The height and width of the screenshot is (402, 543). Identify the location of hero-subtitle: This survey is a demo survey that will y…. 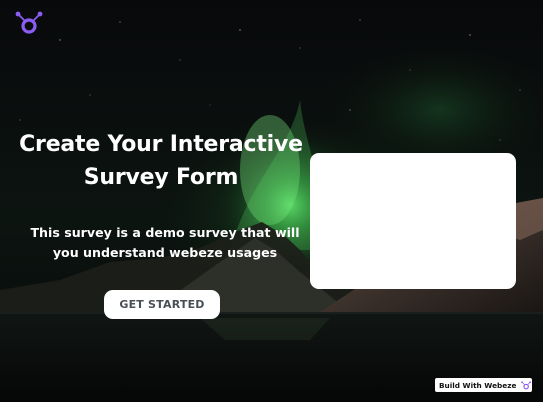
(165, 242).